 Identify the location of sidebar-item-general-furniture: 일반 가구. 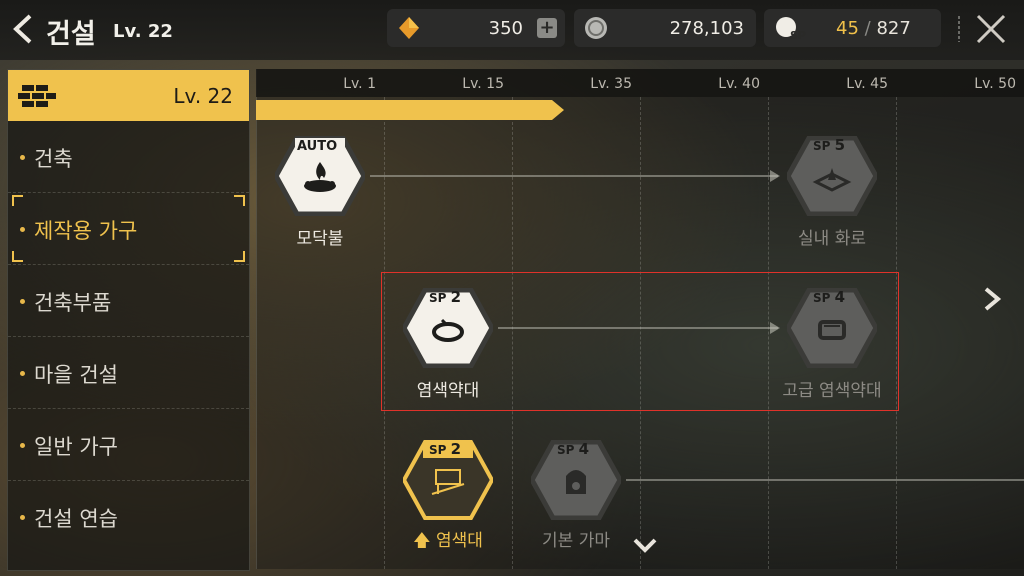
(128, 445).